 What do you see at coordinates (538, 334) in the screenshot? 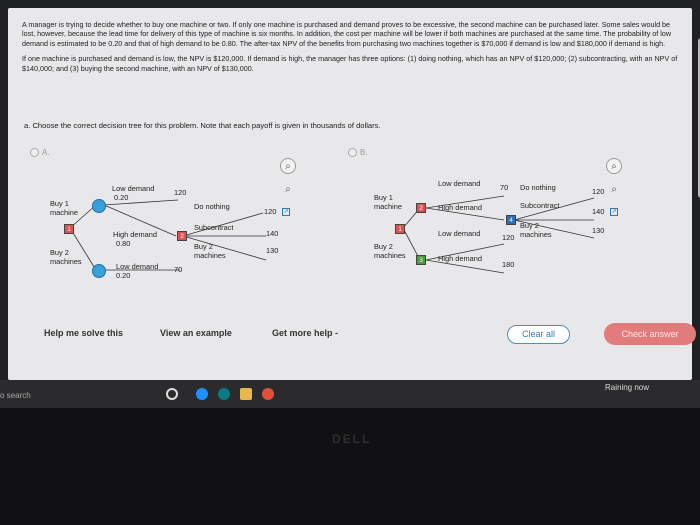
I see `clear-all-button: Clear all` at bounding box center [538, 334].